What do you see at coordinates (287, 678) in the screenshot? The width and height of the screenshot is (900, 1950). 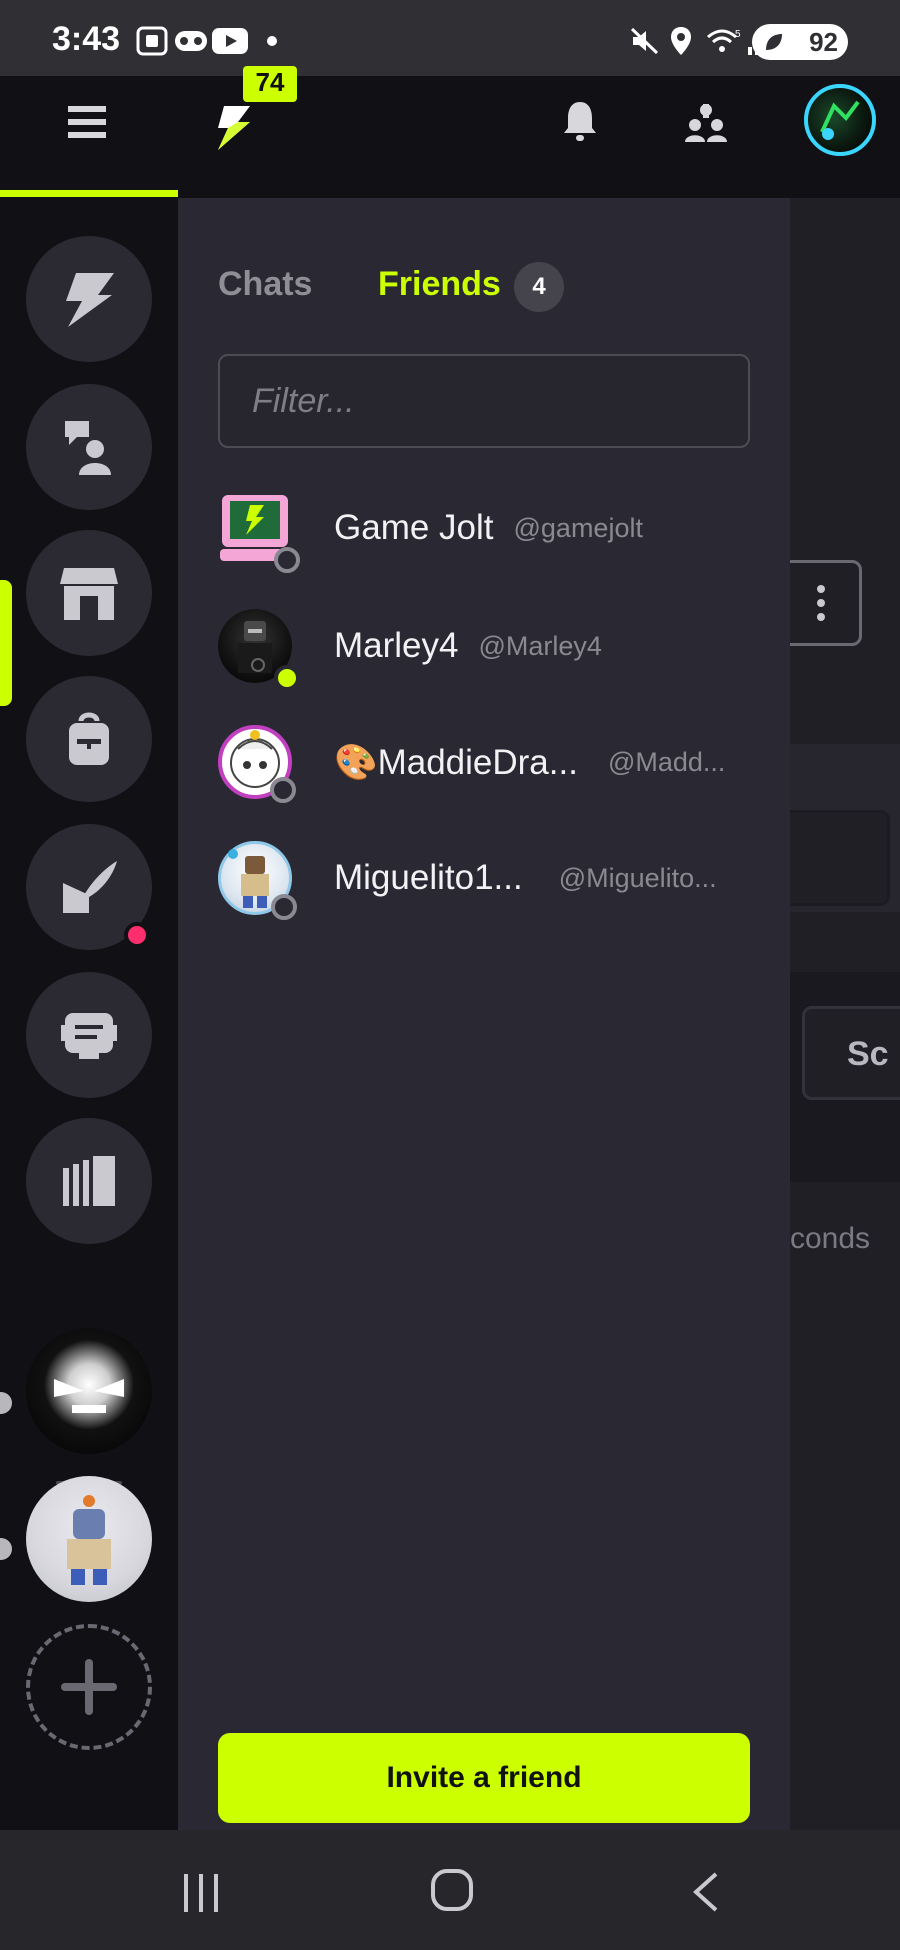 I see `status-online-indicator` at bounding box center [287, 678].